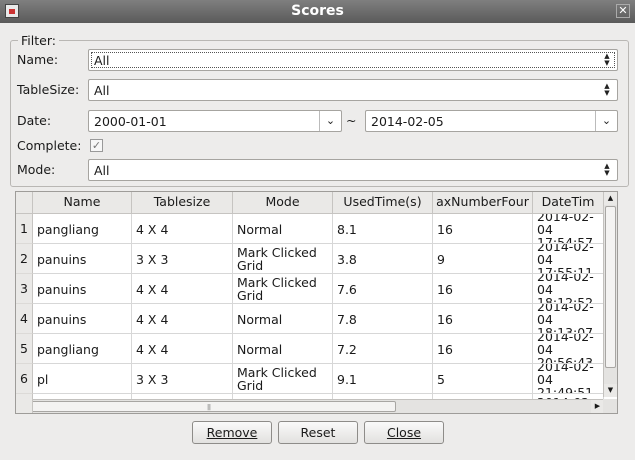 The height and width of the screenshot is (460, 635). What do you see at coordinates (623, 11) in the screenshot?
I see `window-close-button: ✕` at bounding box center [623, 11].